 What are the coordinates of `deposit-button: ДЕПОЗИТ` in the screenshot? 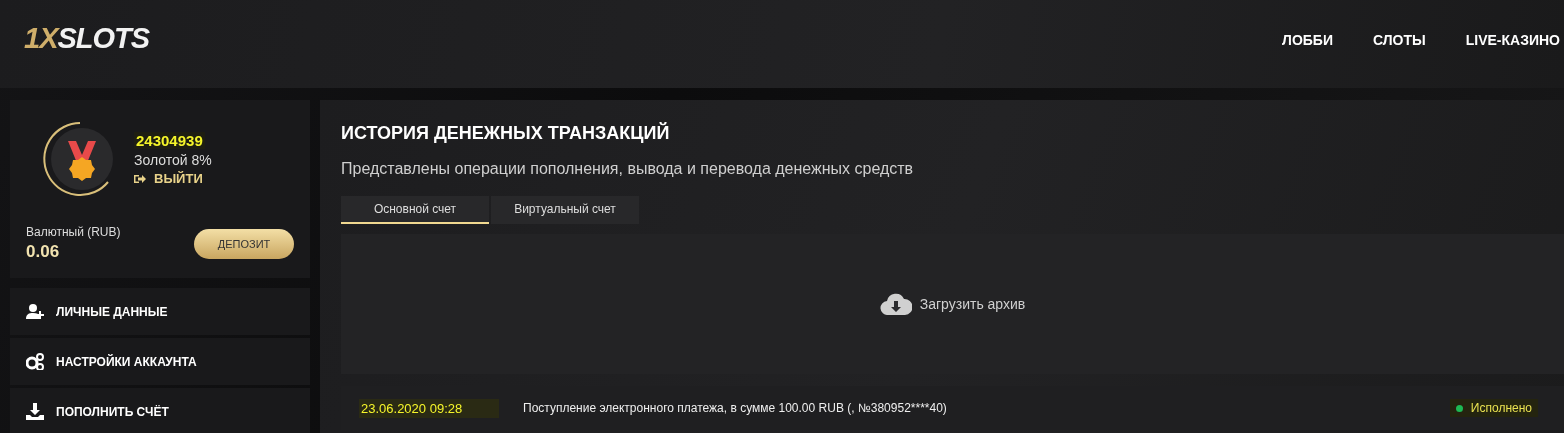 It's located at (244, 243).